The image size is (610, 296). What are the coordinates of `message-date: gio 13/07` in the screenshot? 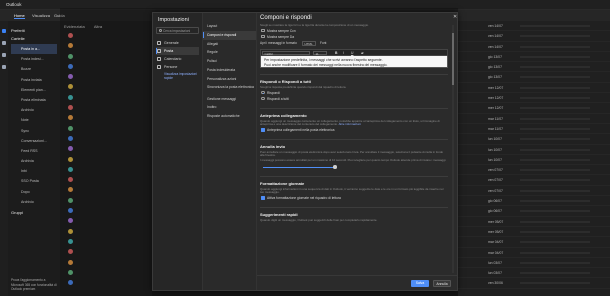 It's located at (495, 67).